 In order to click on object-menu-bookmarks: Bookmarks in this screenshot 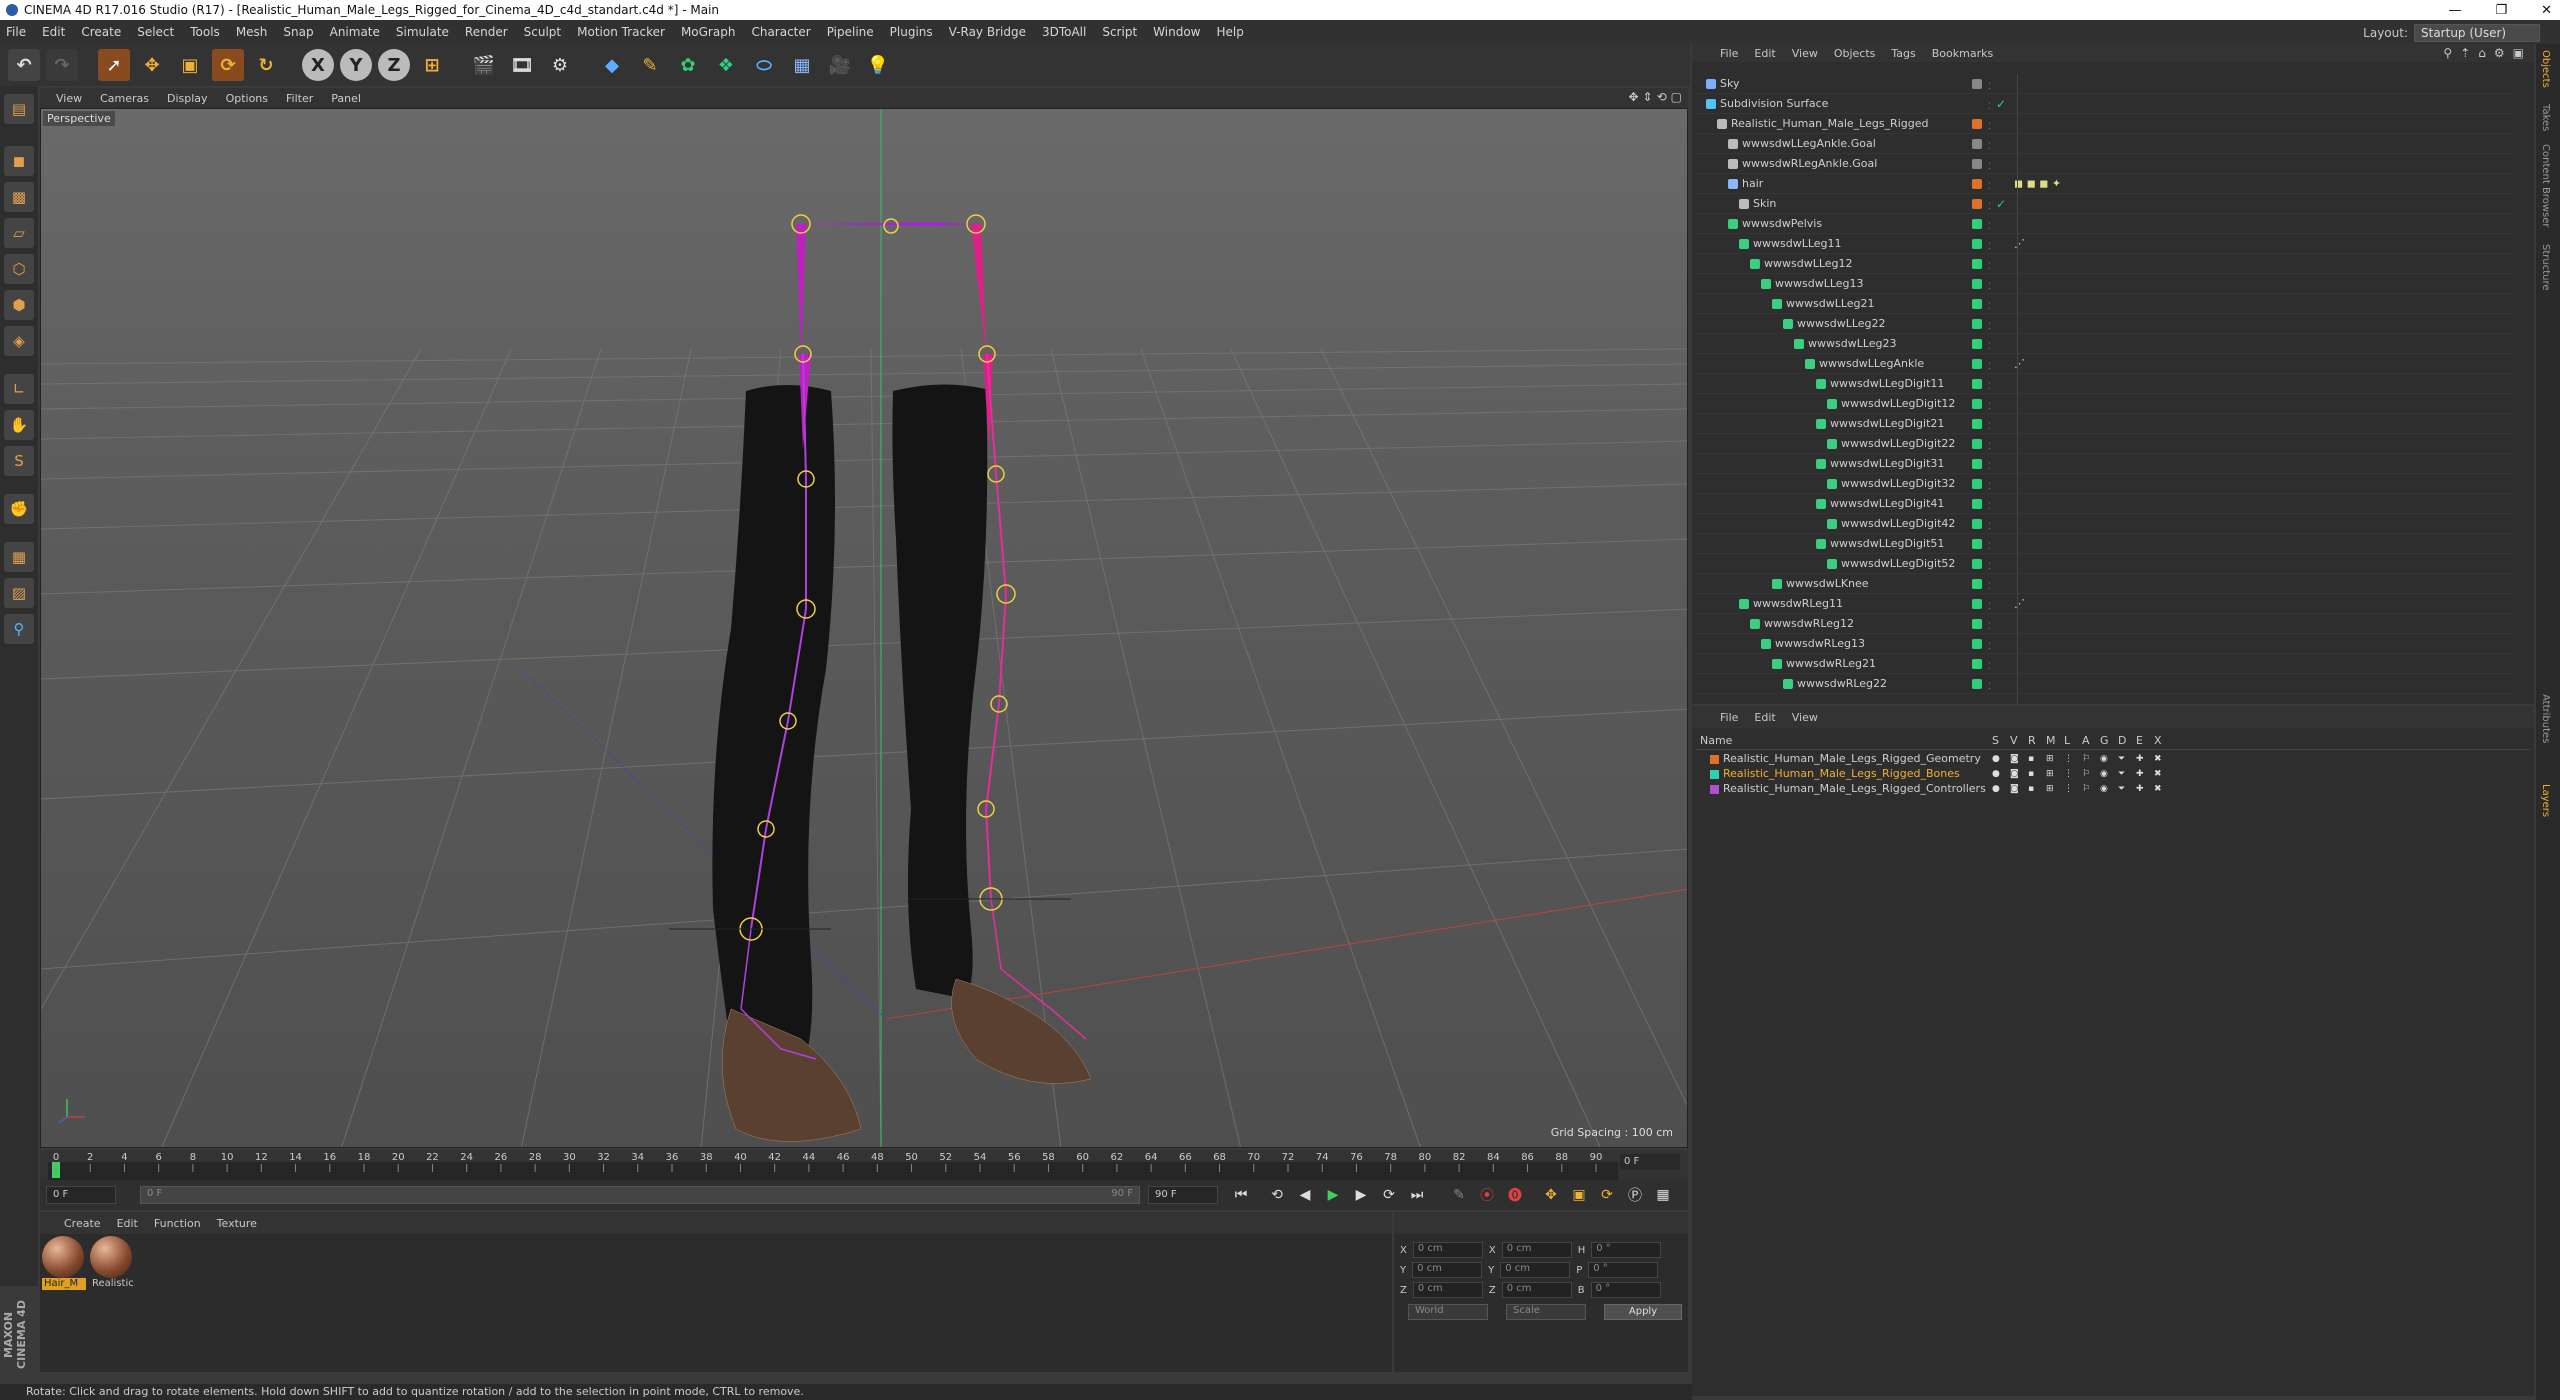, I will do `click(1962, 53)`.